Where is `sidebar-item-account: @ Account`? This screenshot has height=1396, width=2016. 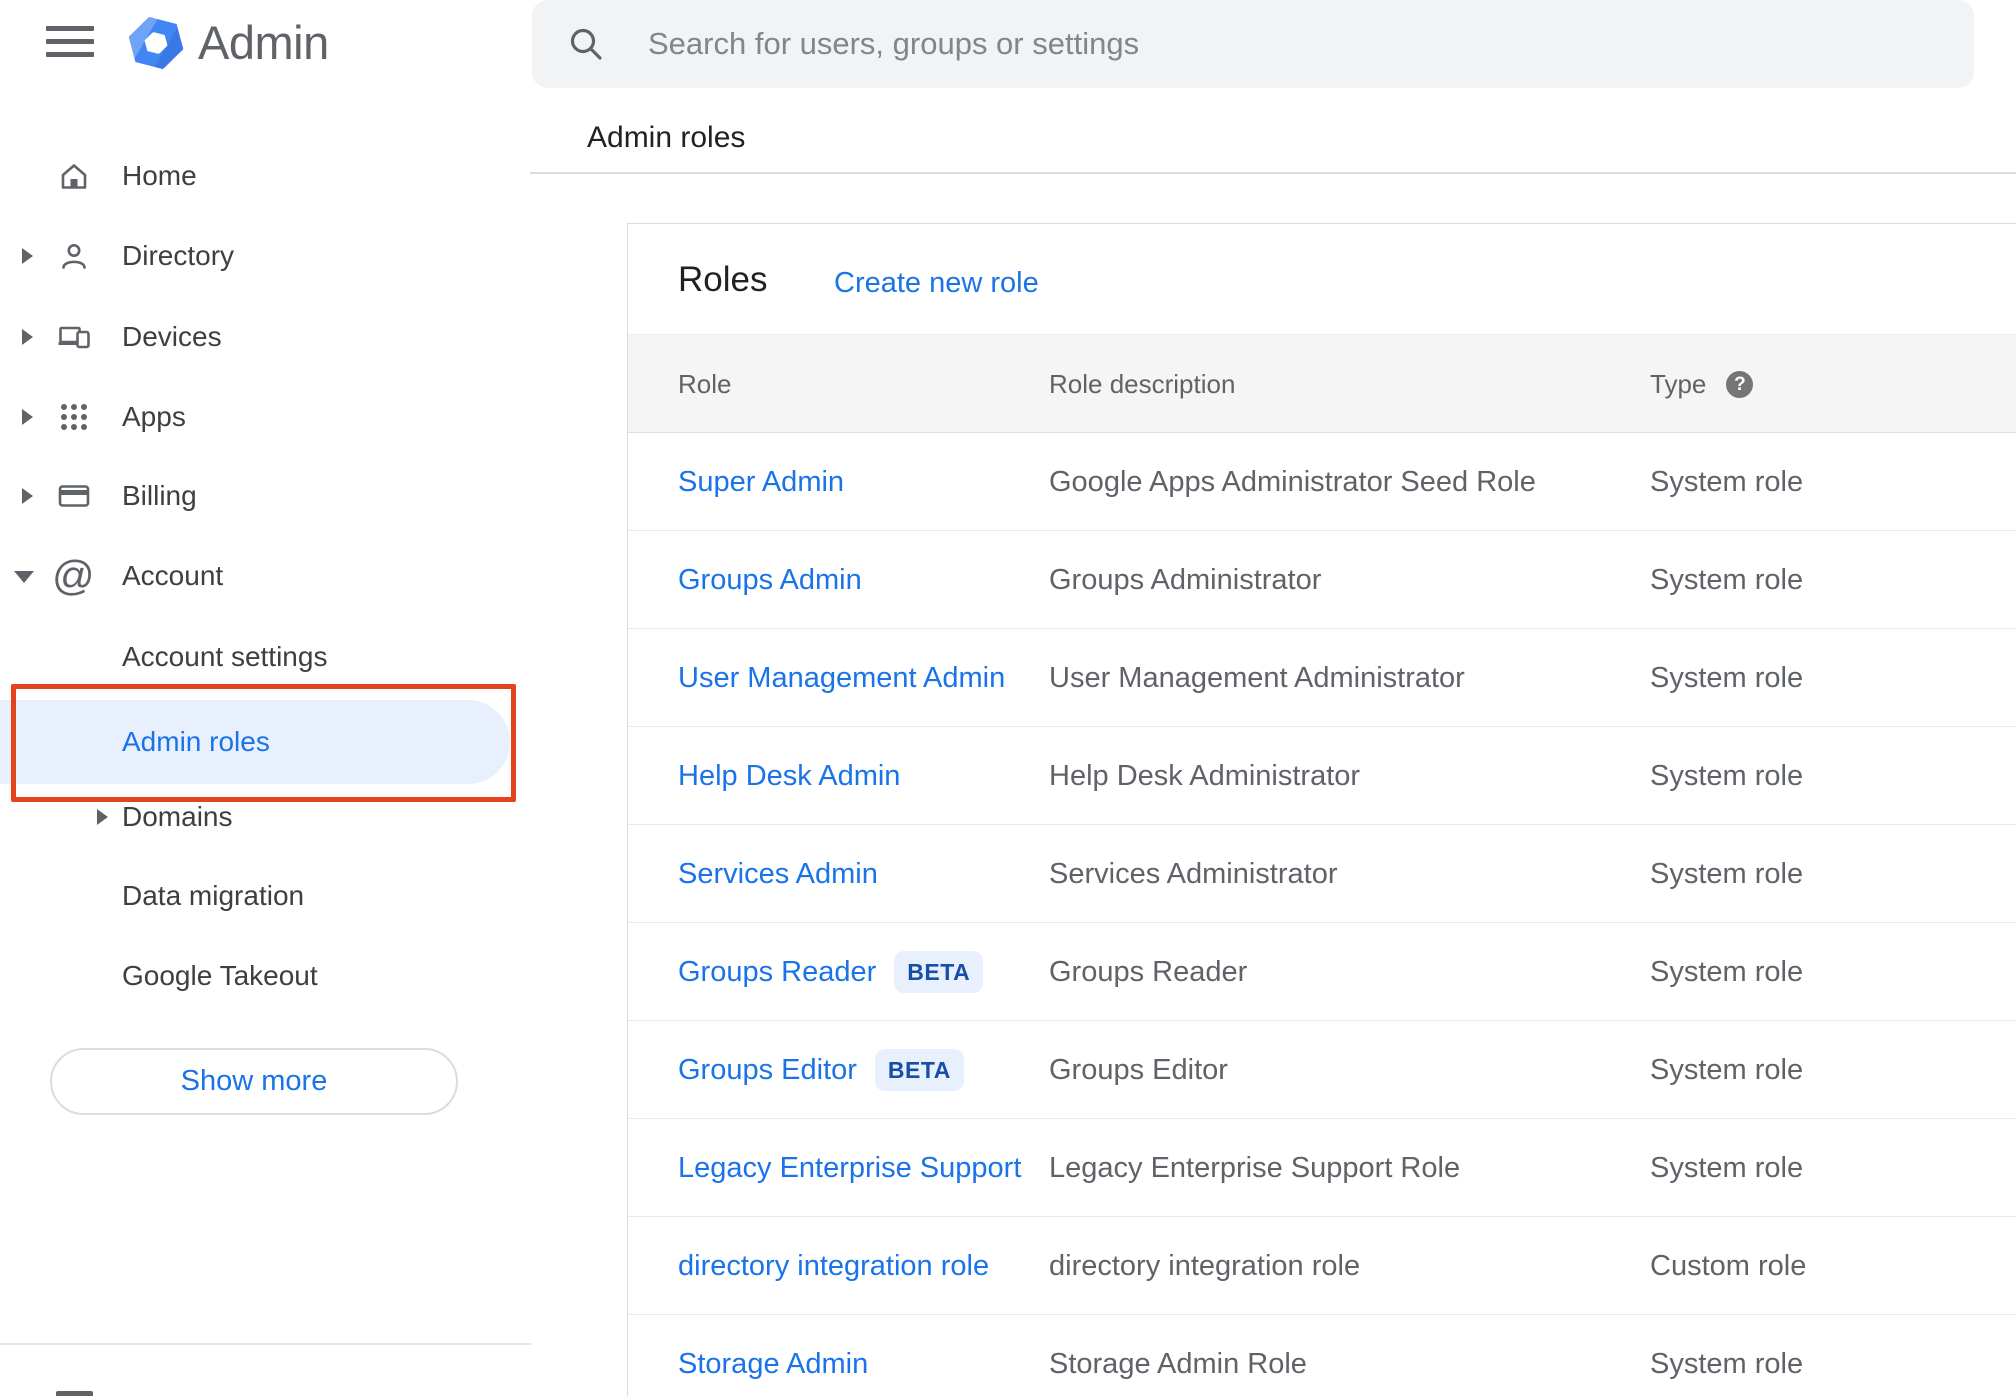 sidebar-item-account: @ Account is located at coordinates (265, 576).